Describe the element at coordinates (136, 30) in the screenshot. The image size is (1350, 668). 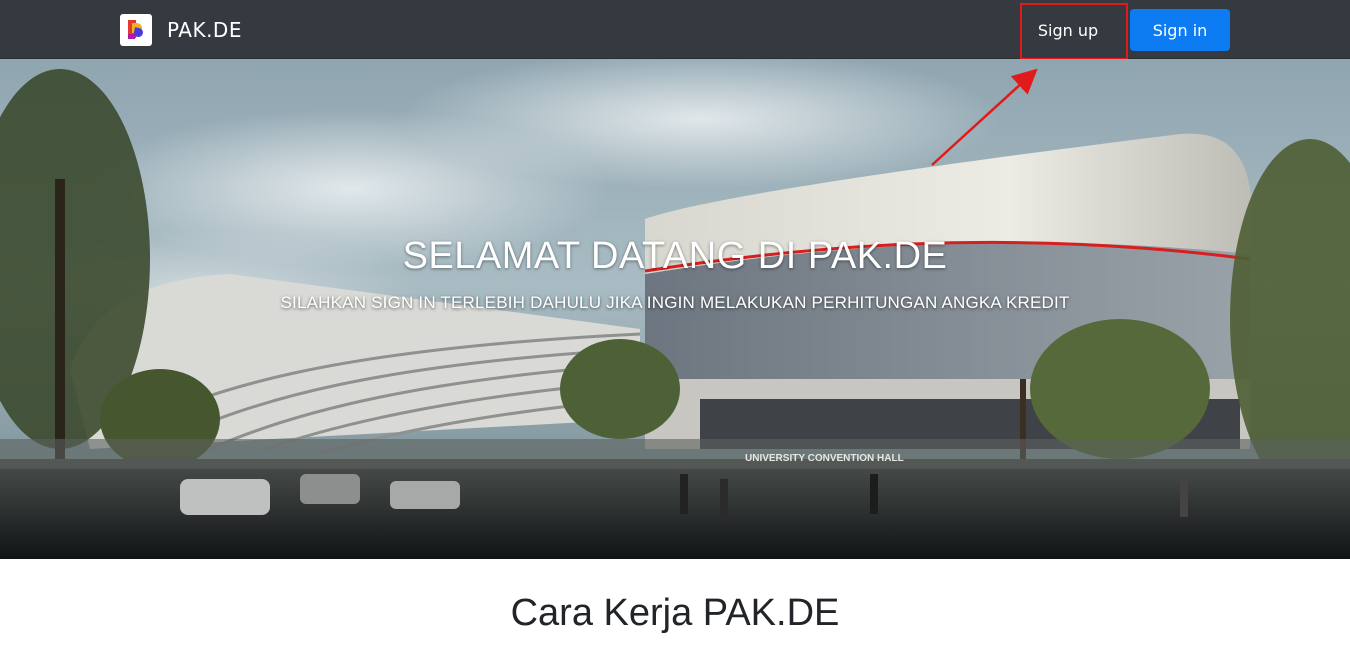
I see `brand-logo-icon` at that location.